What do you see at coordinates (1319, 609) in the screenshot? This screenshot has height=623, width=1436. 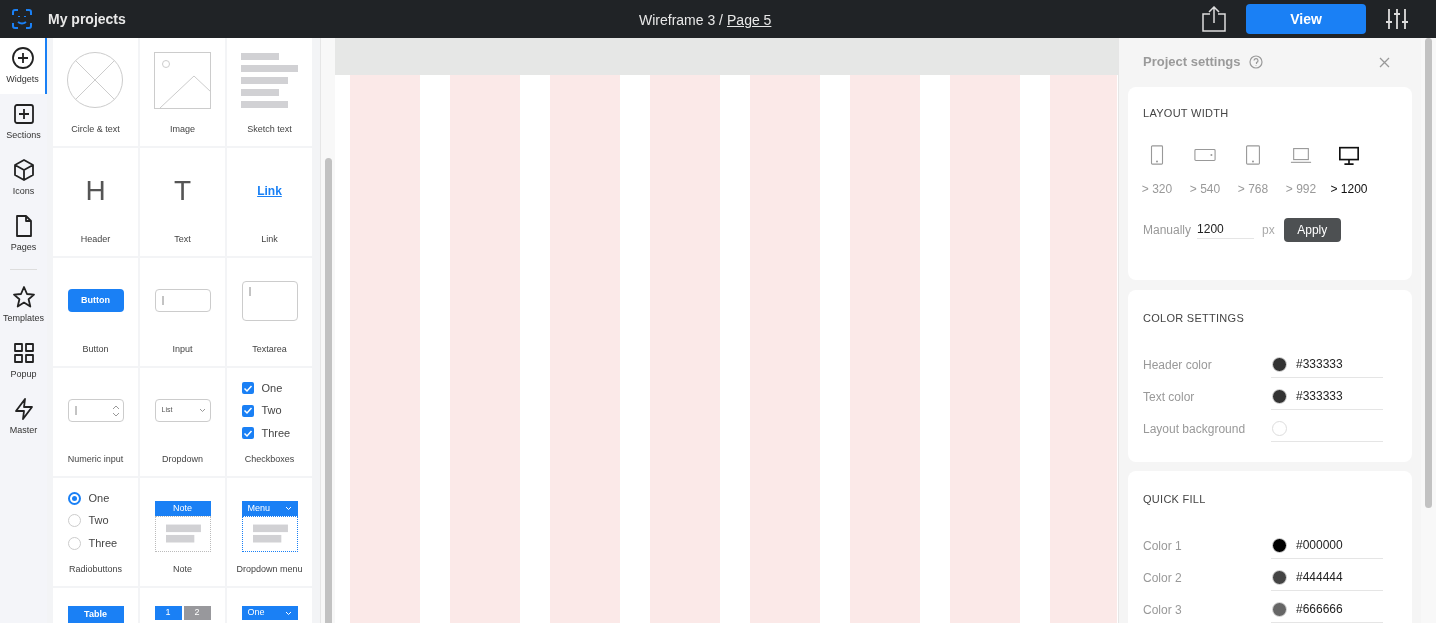 I see `color-value: #666666` at bounding box center [1319, 609].